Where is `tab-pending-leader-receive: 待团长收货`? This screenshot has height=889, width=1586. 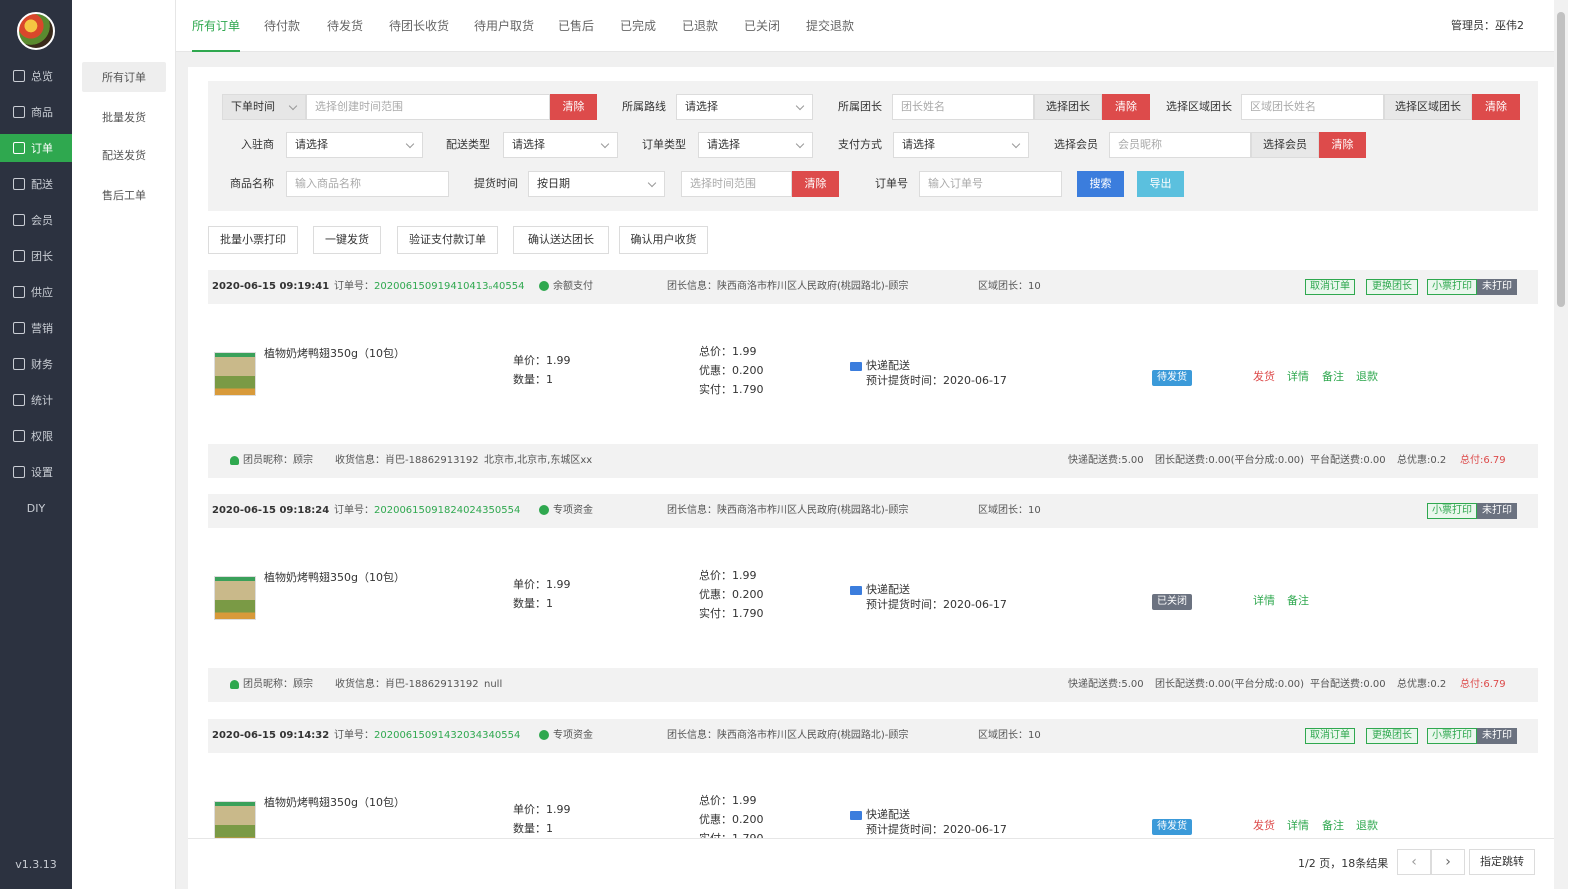 tab-pending-leader-receive: 待团长收货 is located at coordinates (419, 26).